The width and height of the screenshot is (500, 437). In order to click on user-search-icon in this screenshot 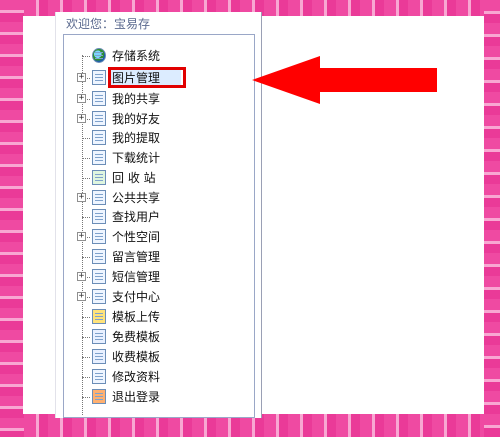, I will do `click(99, 216)`.